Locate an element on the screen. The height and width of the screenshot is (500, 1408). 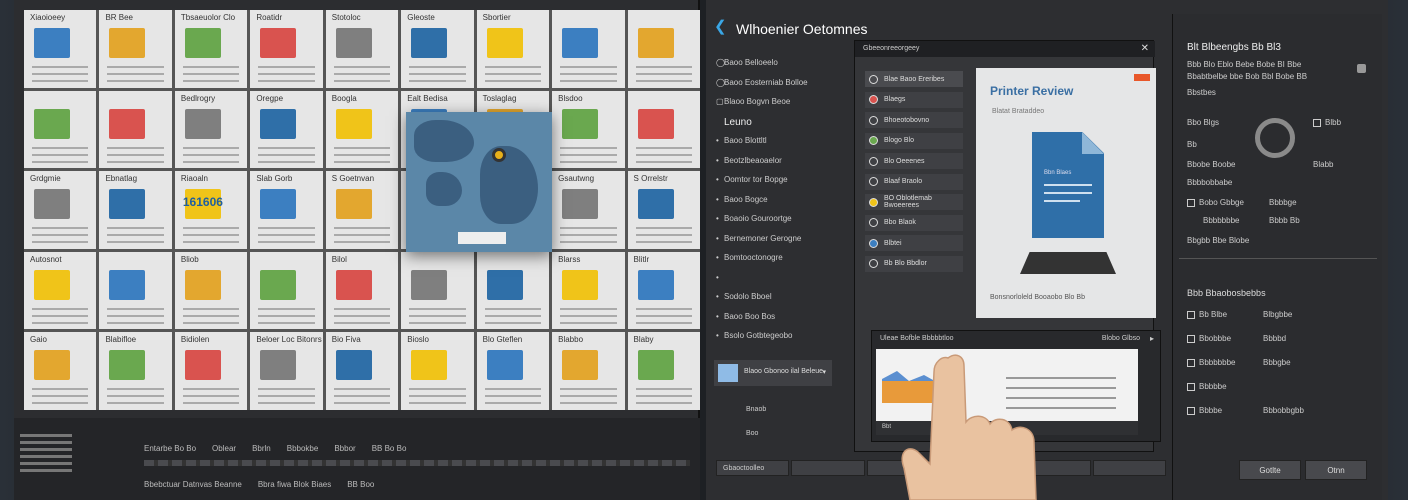
map-thumbnail-floating is located at coordinates (479, 182).